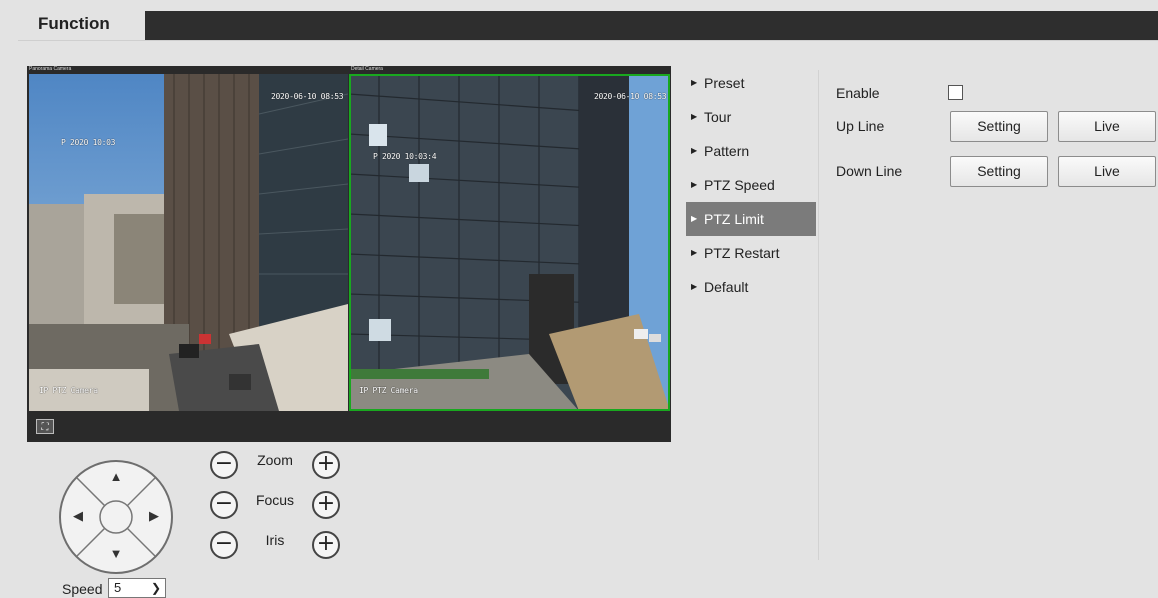  Describe the element at coordinates (275, 540) in the screenshot. I see `iris-label: Iris` at that location.